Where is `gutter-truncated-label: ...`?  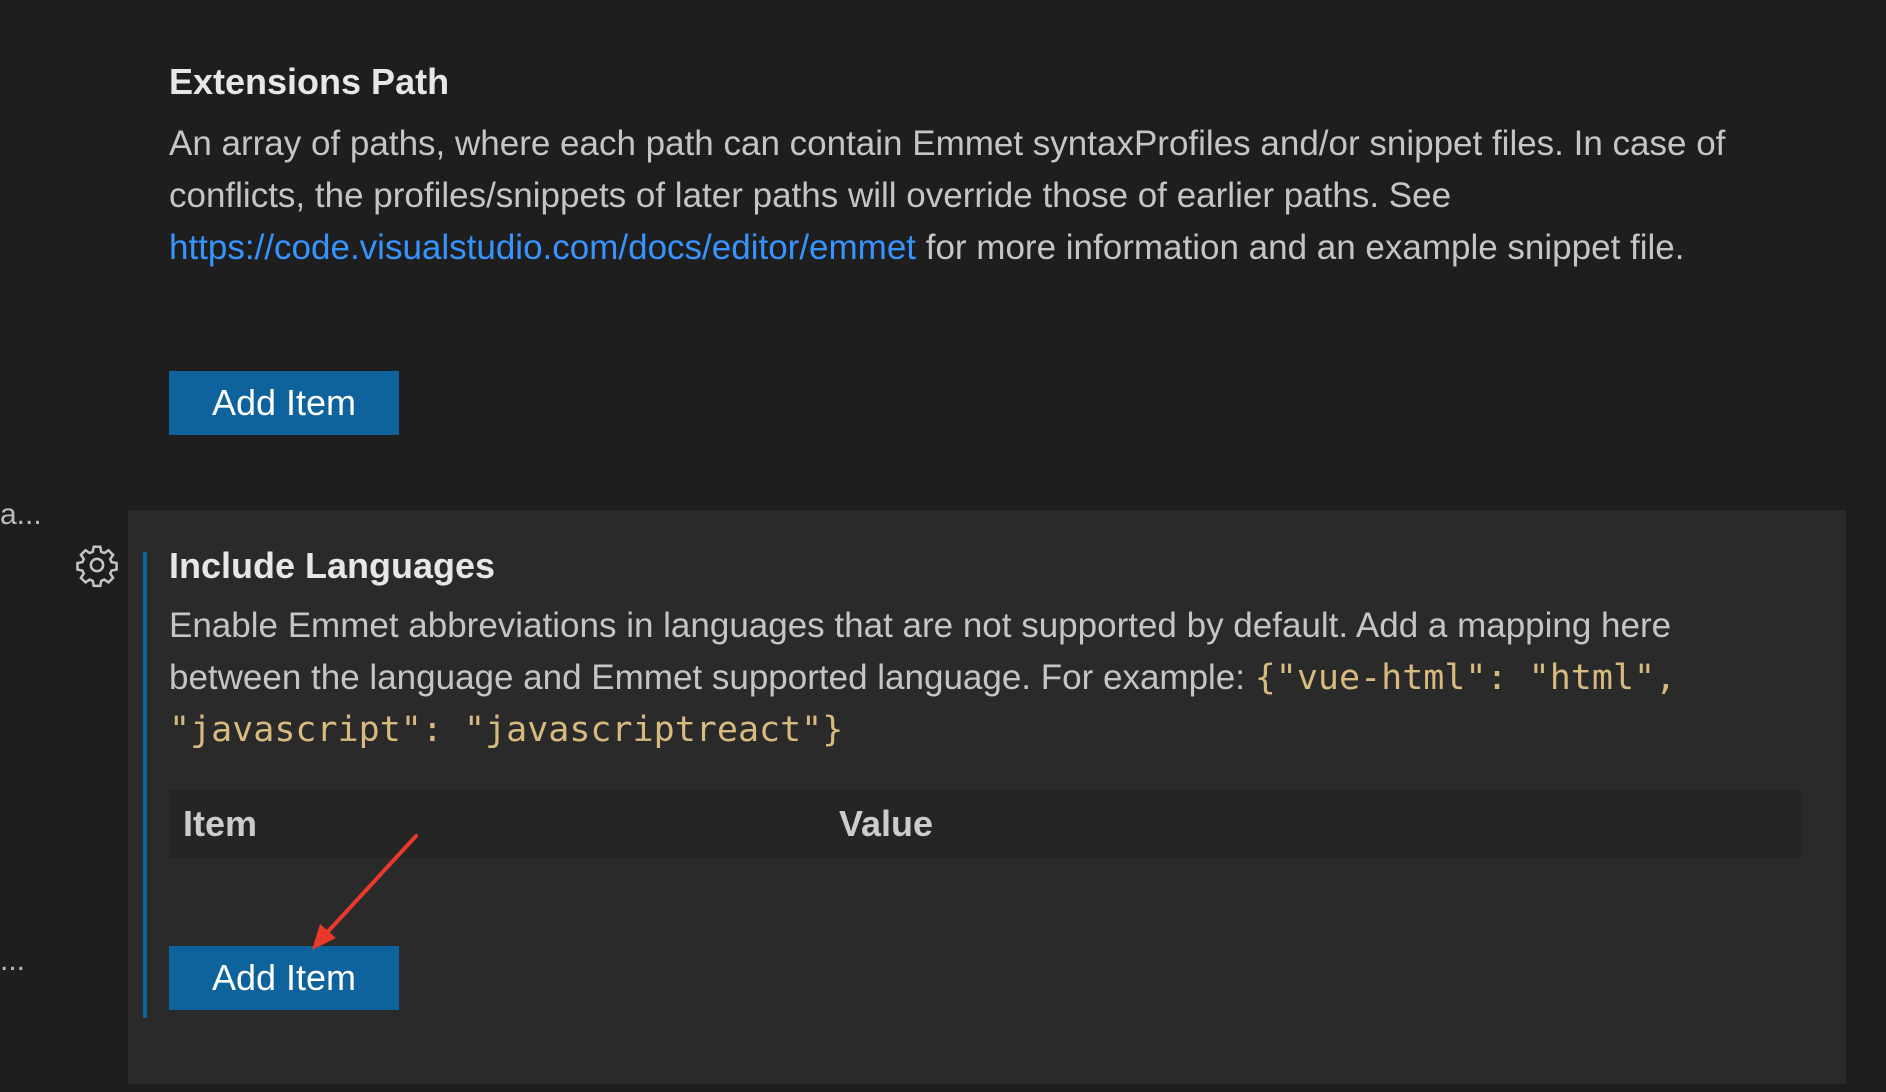
gutter-truncated-label: ... is located at coordinates (12, 961).